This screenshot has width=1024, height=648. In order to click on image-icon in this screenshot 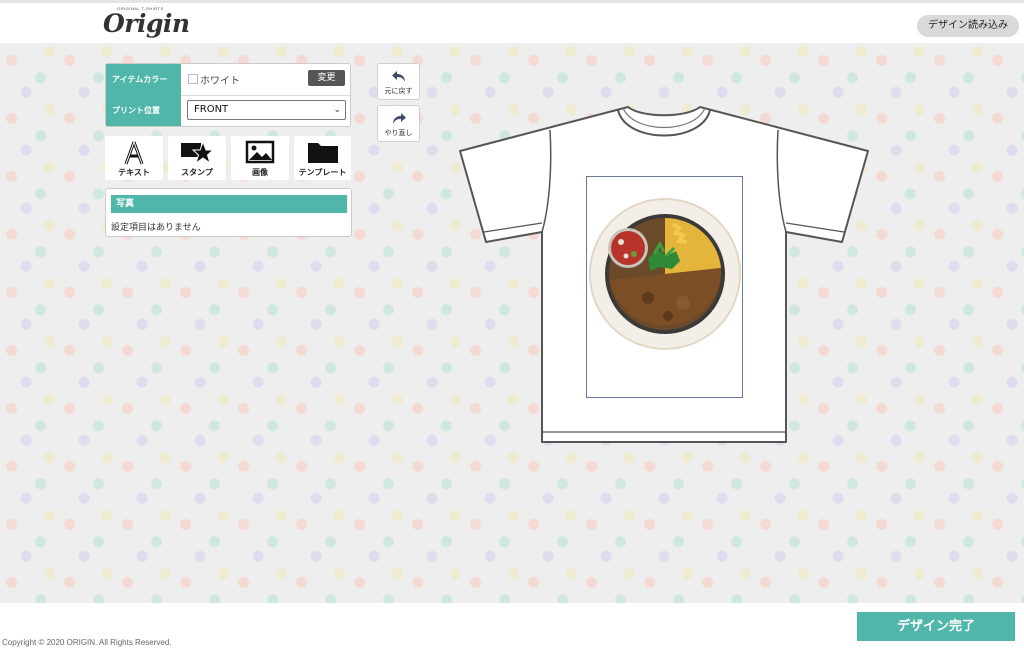, I will do `click(260, 152)`.